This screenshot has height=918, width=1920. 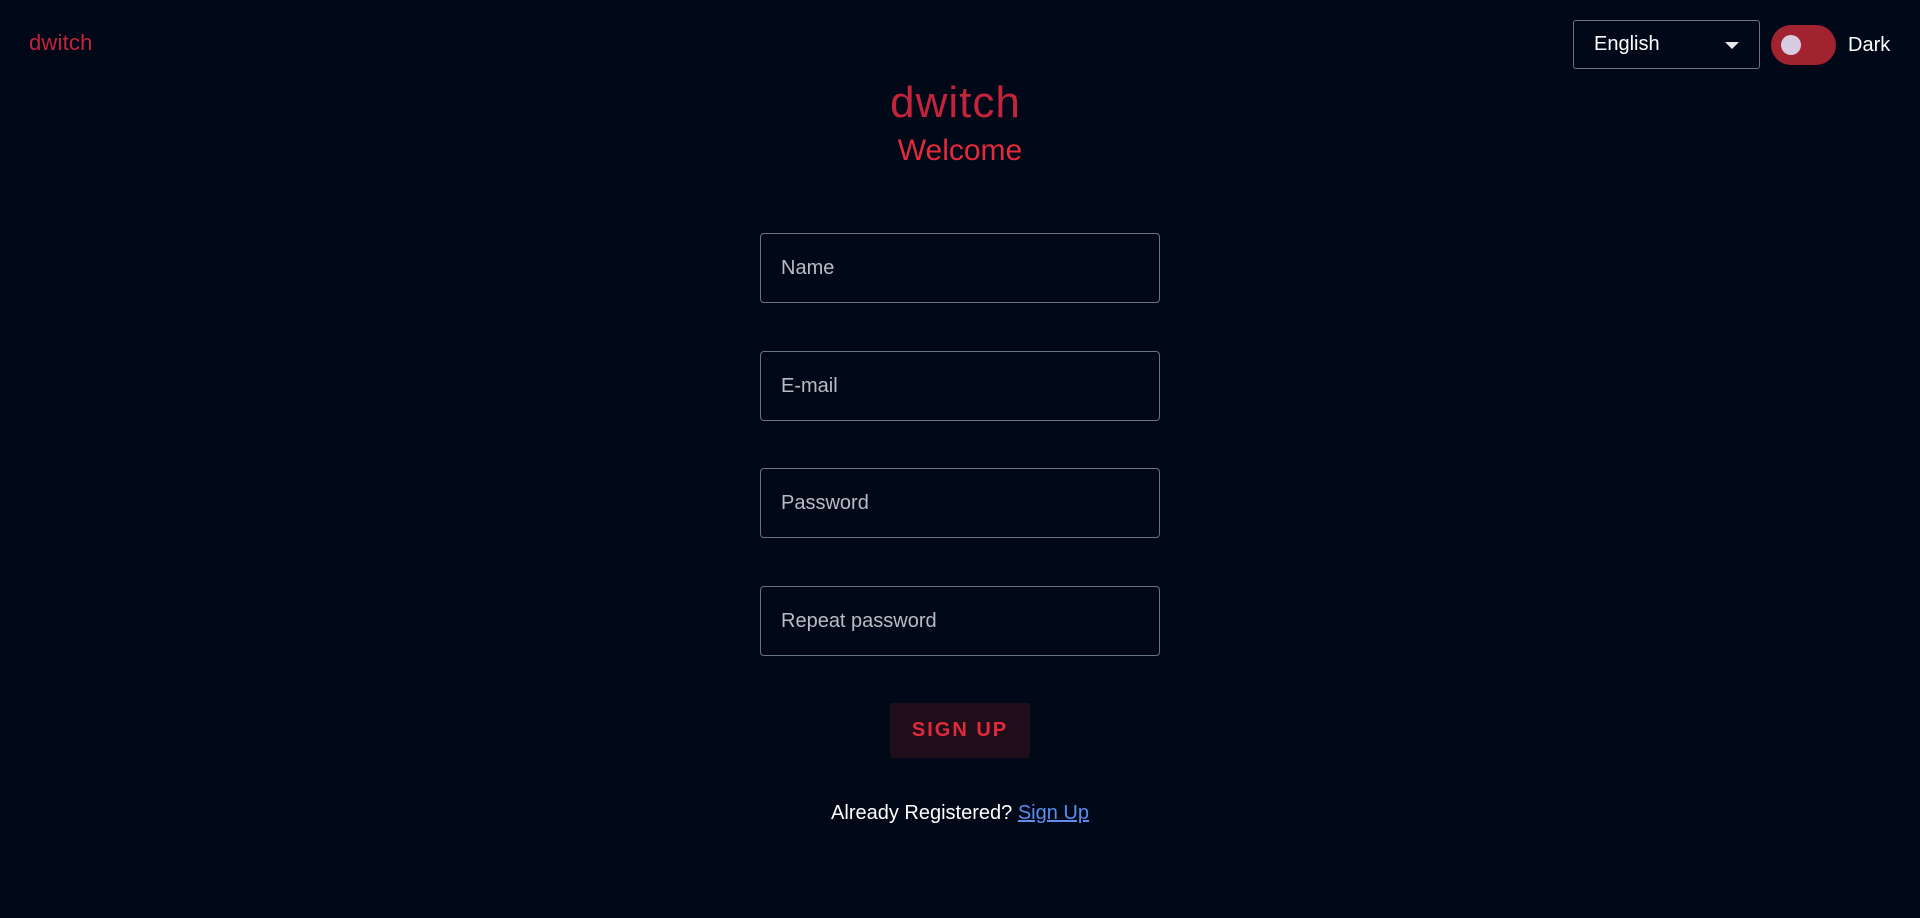 What do you see at coordinates (922, 813) in the screenshot?
I see `already-registered-text: Already Registered?` at bounding box center [922, 813].